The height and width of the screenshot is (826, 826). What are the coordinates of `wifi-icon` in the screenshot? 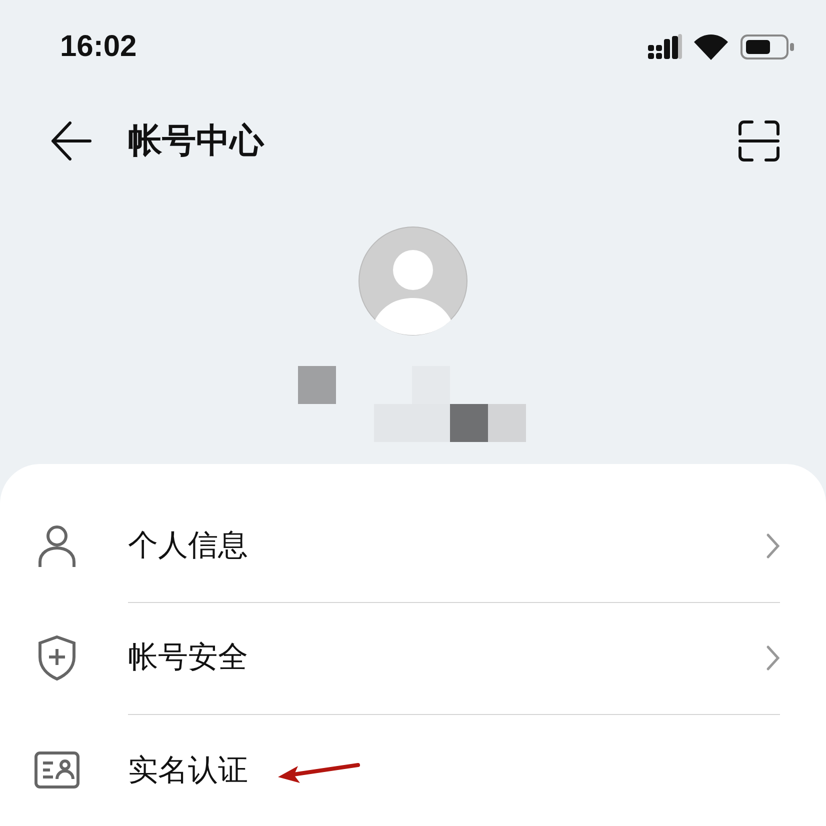 It's located at (711, 47).